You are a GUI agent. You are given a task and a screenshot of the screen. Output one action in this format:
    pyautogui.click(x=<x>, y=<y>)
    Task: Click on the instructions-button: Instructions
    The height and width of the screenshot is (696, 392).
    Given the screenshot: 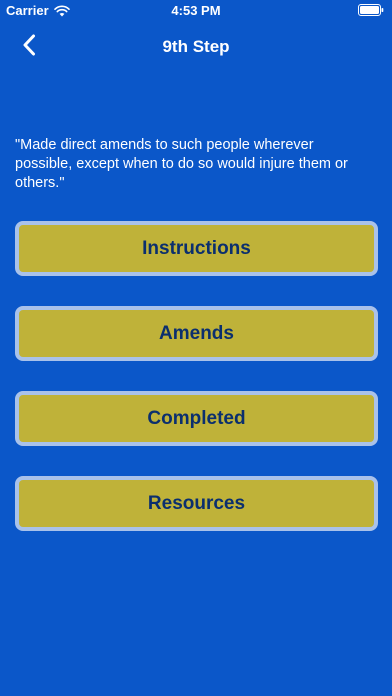 What is the action you would take?
    pyautogui.click(x=196, y=248)
    